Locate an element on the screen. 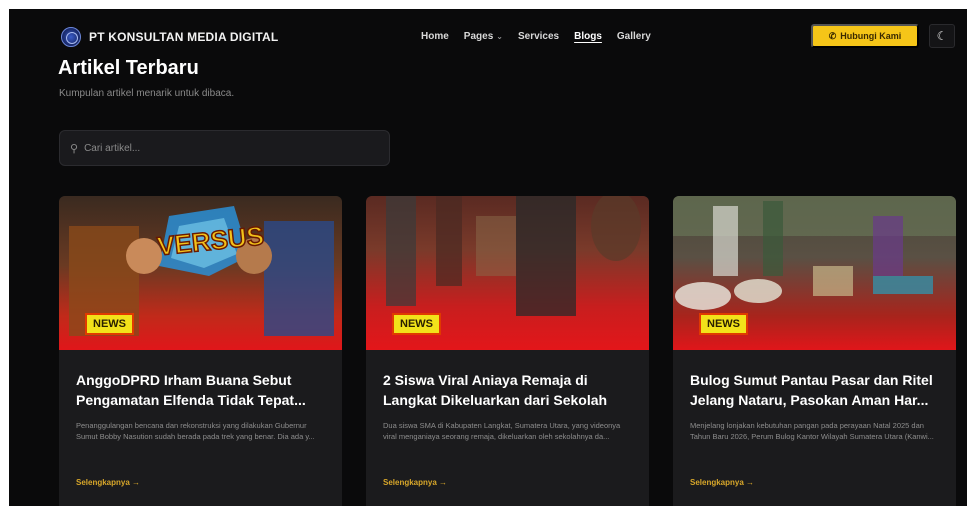 Image resolution: width=970 pixels, height=506 pixels. nav-blogs-label: Blogs is located at coordinates (588, 36).